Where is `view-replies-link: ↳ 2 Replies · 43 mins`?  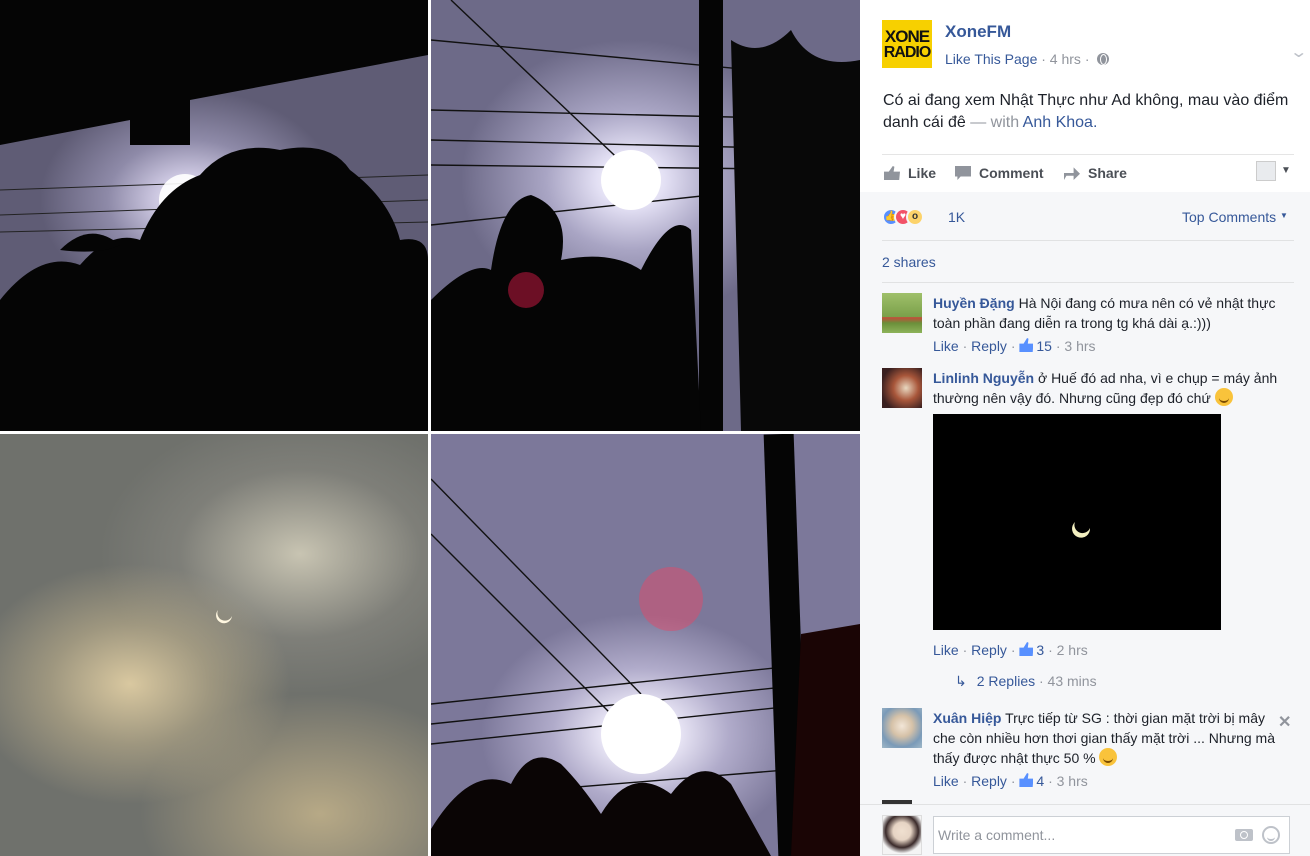 view-replies-link: ↳ 2 Replies · 43 mins is located at coordinates (1026, 681).